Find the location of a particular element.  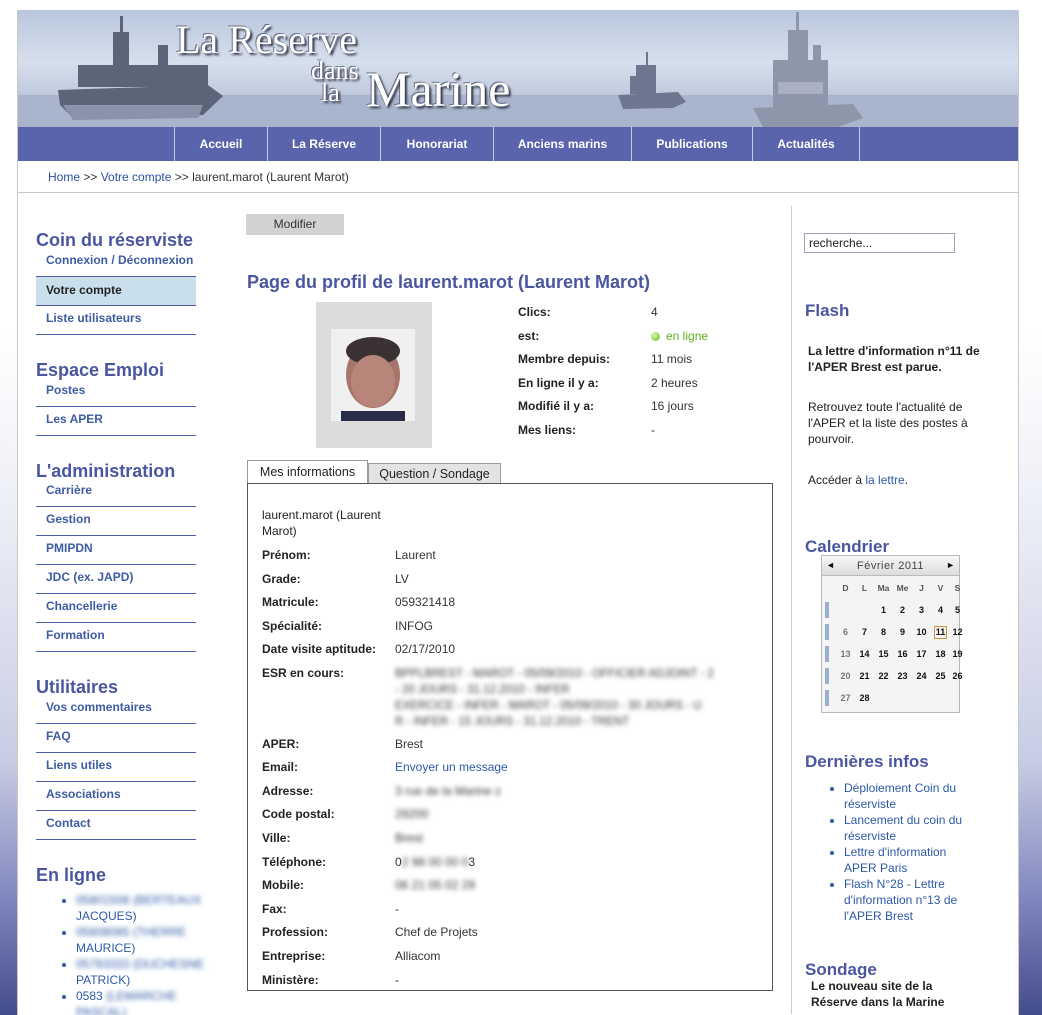

breadcrumb-home-link: Home is located at coordinates (64, 177).